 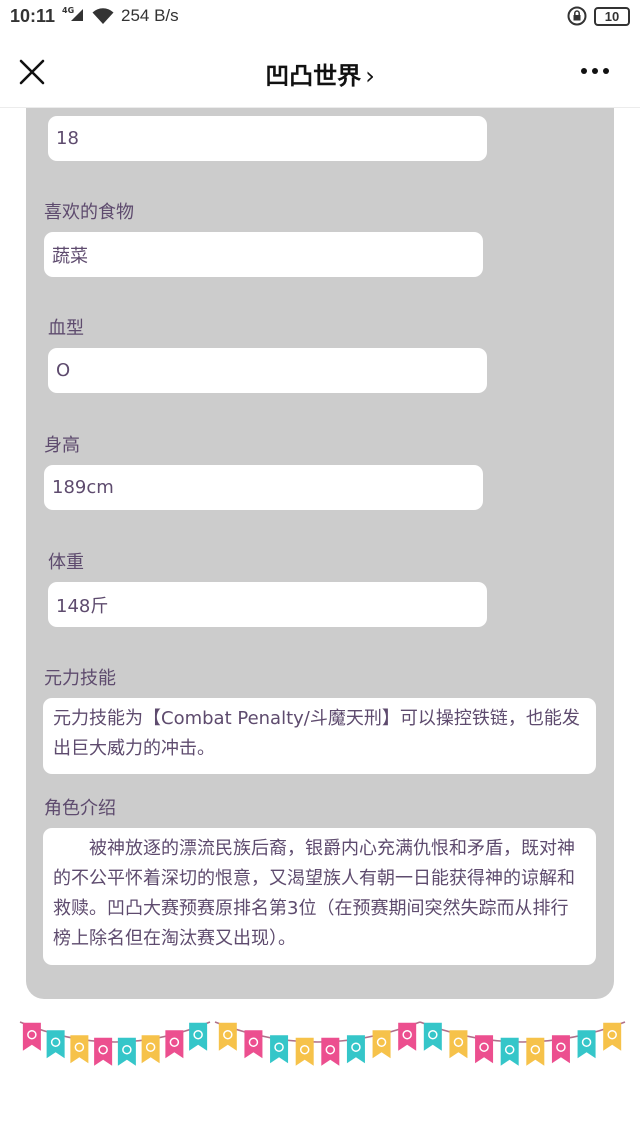 I want to click on nav-bar: 凹凸世界 ›, so click(x=320, y=71).